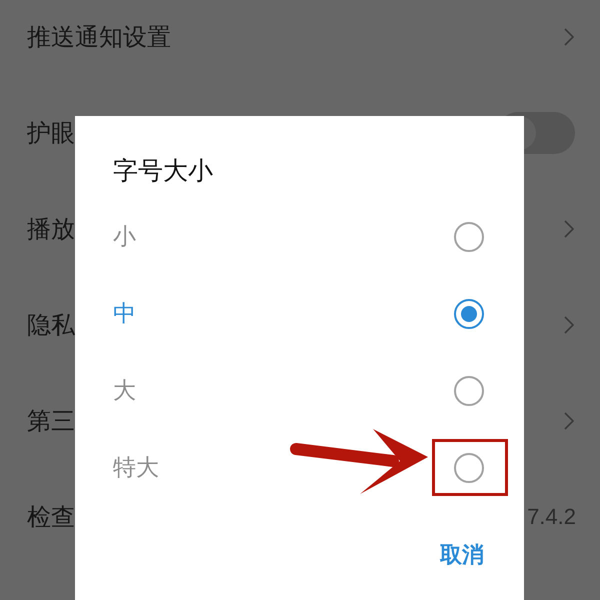 The image size is (600, 600). What do you see at coordinates (124, 391) in the screenshot?
I see `option-label: 大` at bounding box center [124, 391].